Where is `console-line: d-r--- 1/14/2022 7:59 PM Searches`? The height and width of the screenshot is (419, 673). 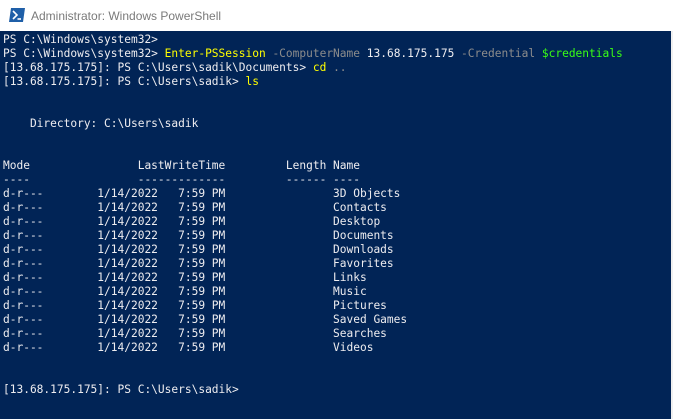
console-line: d-r--- 1/14/2022 7:59 PM Searches is located at coordinates (195, 334).